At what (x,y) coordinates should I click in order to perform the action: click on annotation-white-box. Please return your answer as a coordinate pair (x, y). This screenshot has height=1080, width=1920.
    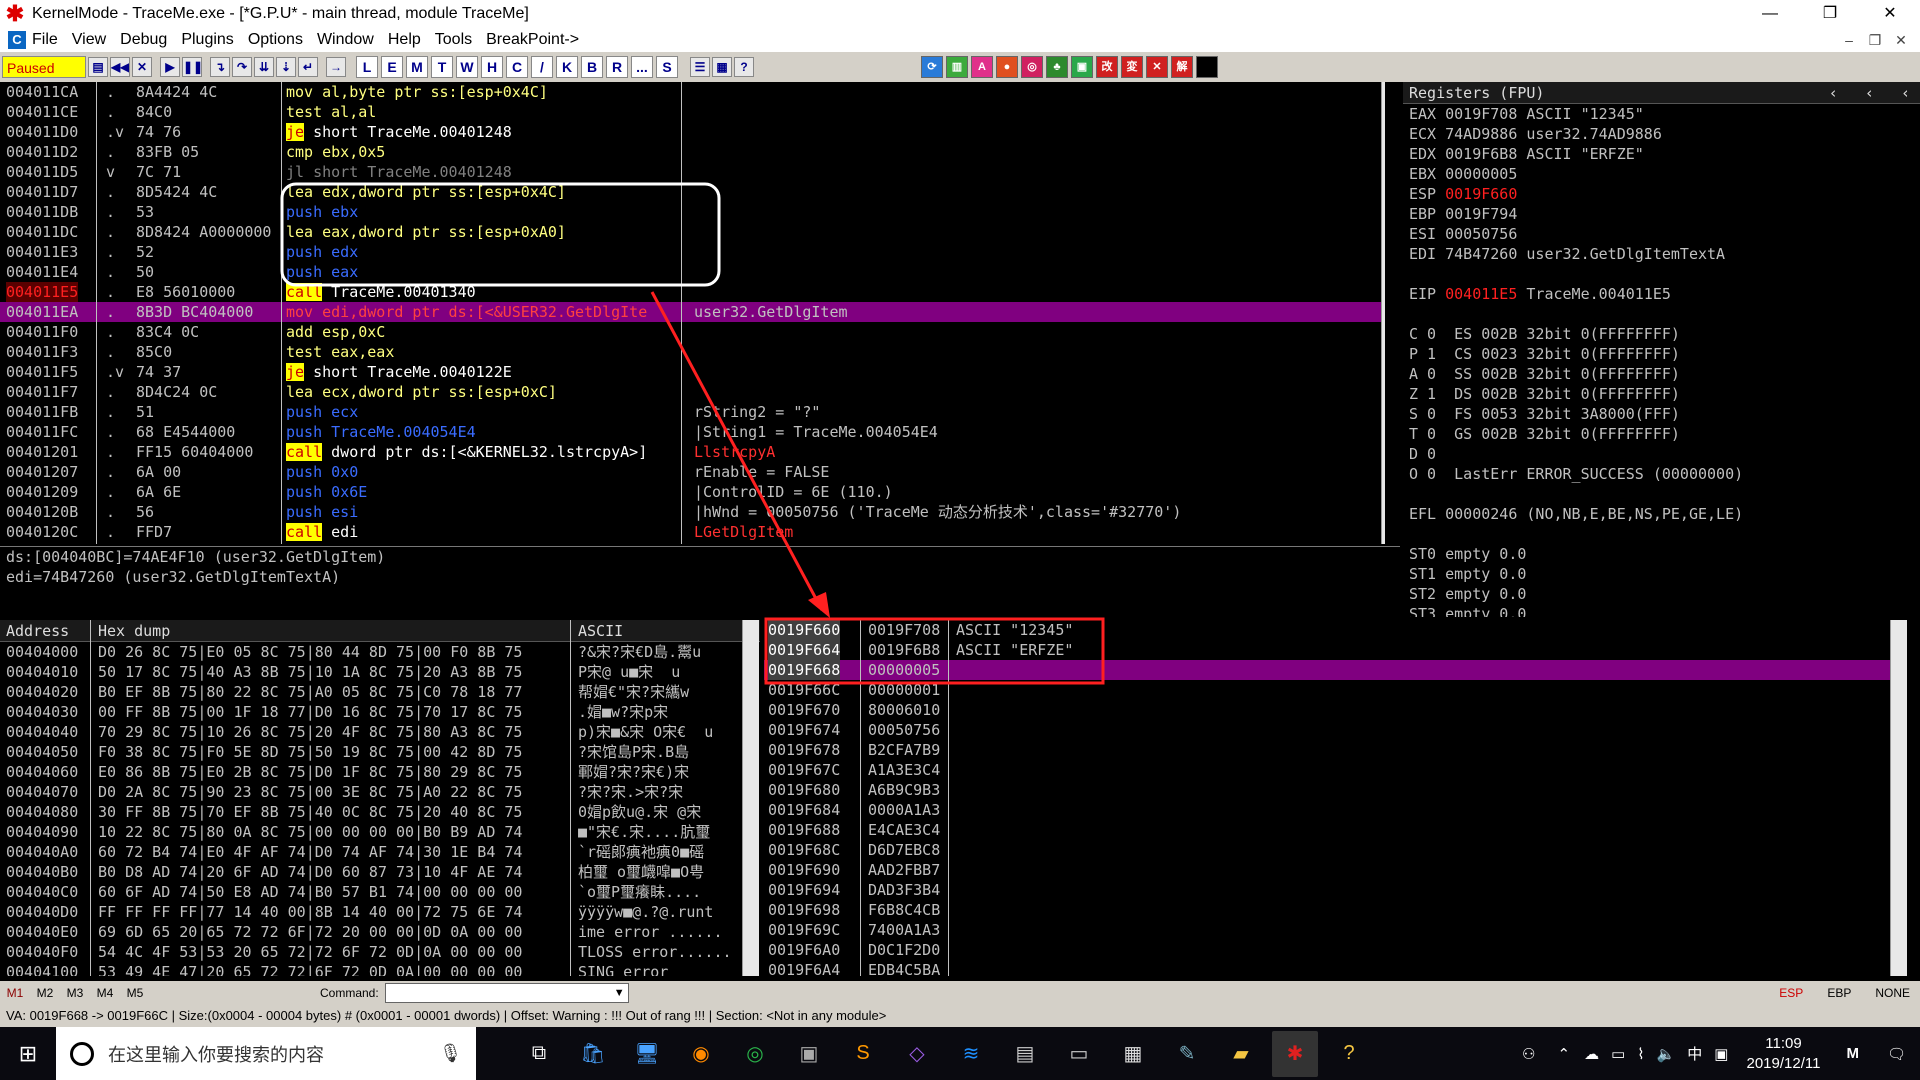
    Looking at the image, I should click on (500, 234).